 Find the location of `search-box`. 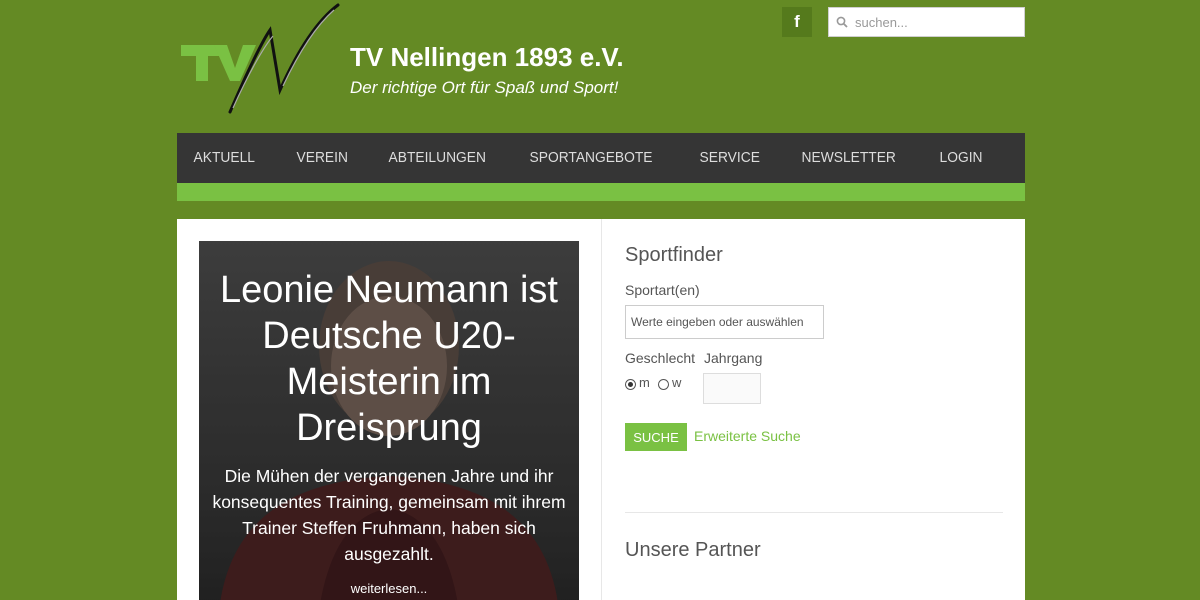

search-box is located at coordinates (926, 22).